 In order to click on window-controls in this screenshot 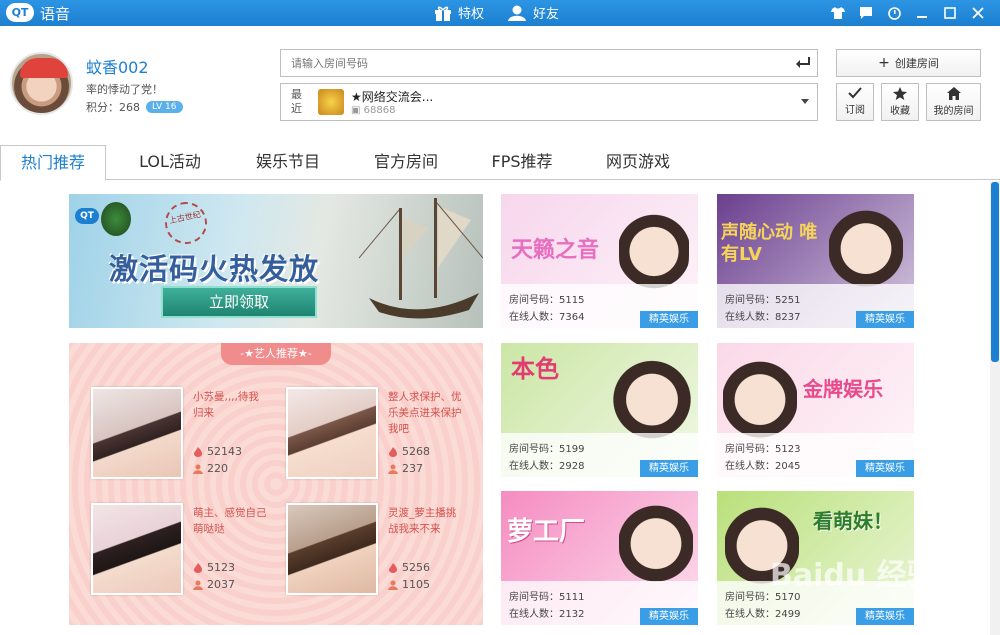, I will do `click(908, 13)`.